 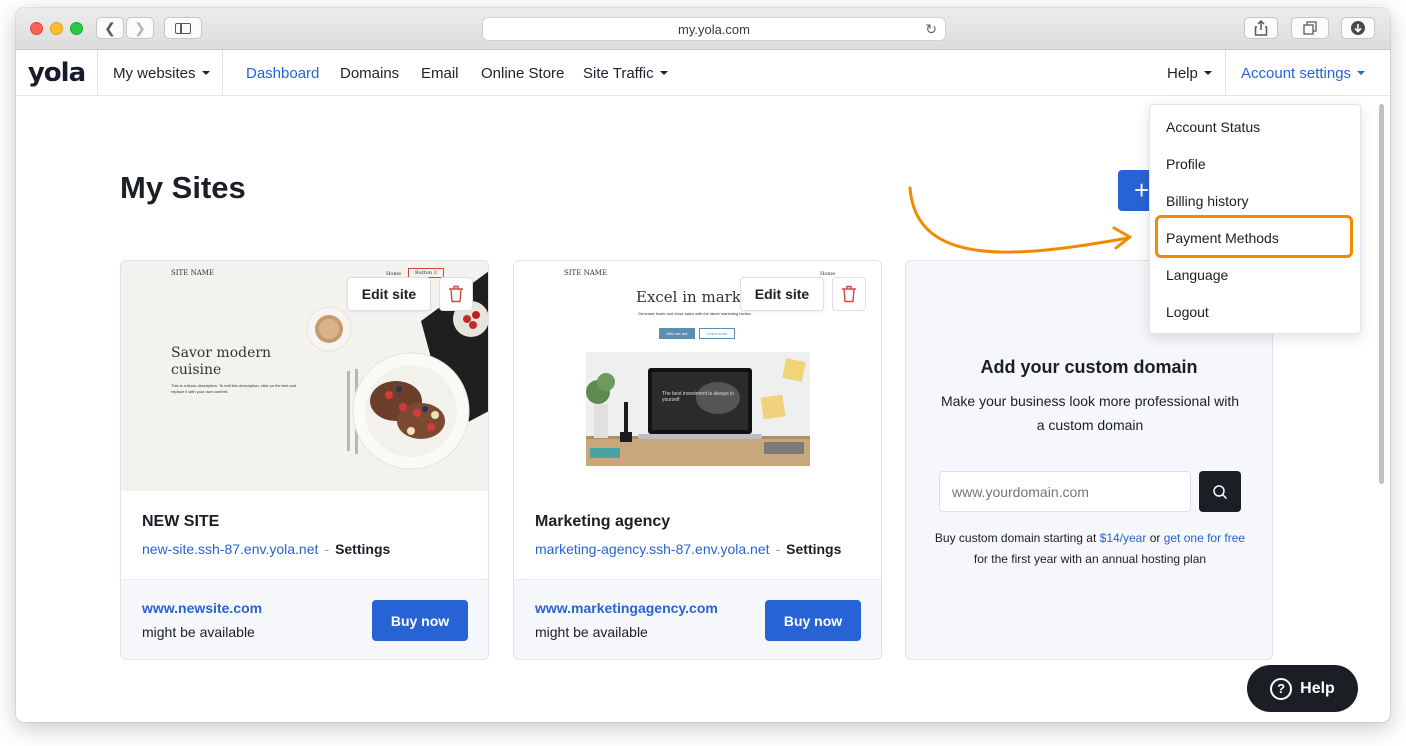 I want to click on nav-email-label: Email, so click(x=440, y=73).